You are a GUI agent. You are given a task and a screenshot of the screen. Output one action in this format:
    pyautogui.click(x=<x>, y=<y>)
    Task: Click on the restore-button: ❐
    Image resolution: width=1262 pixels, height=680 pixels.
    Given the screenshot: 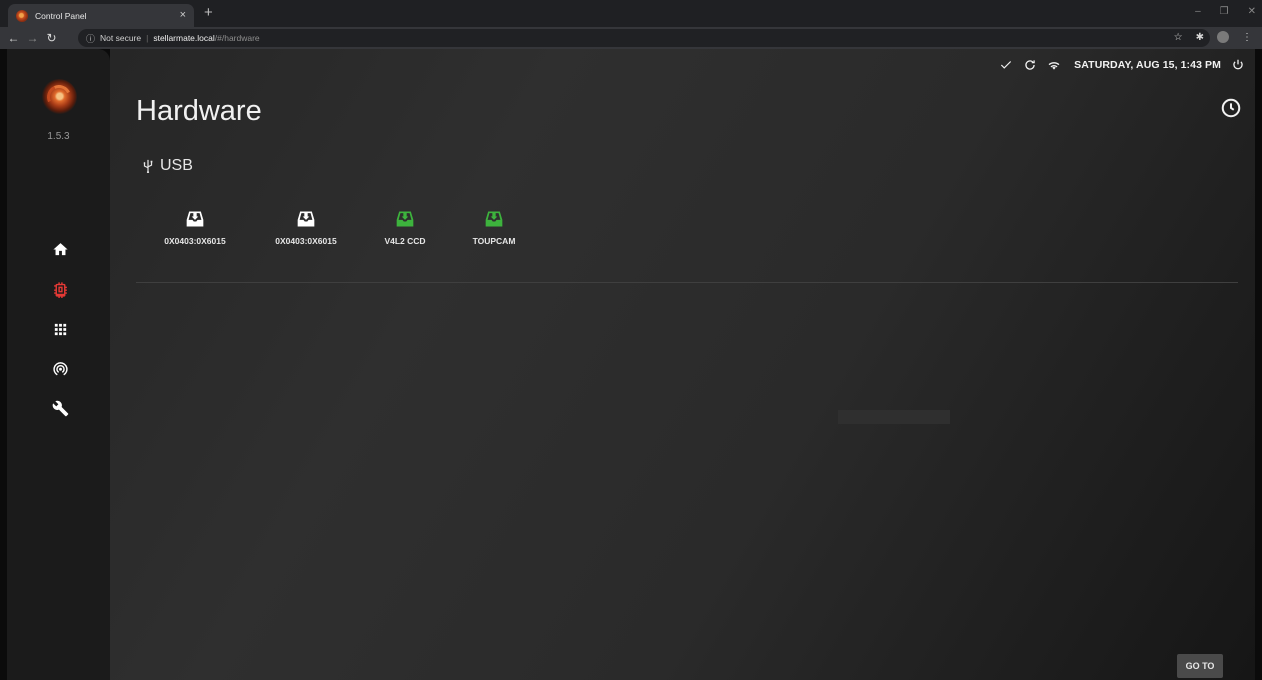 What is the action you would take?
    pyautogui.click(x=1224, y=11)
    